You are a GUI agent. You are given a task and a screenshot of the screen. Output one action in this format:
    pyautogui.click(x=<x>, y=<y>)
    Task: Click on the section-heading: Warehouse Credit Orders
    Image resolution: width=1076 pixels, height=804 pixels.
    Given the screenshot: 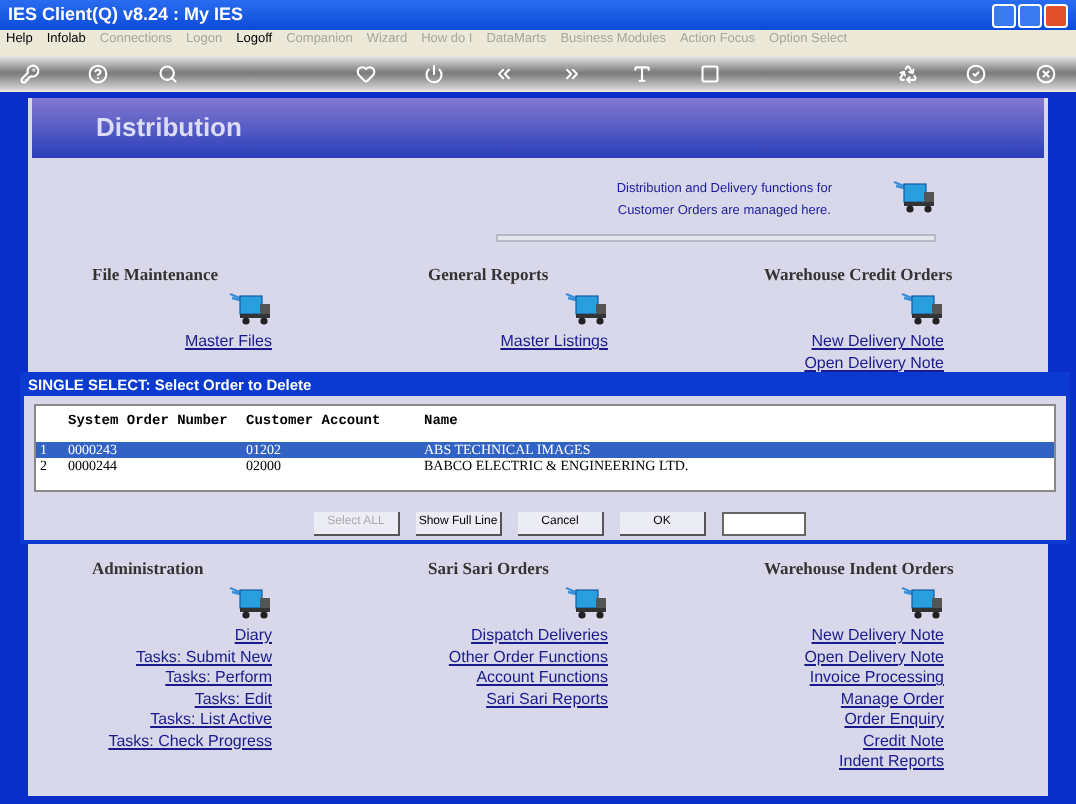 What is the action you would take?
    pyautogui.click(x=858, y=275)
    